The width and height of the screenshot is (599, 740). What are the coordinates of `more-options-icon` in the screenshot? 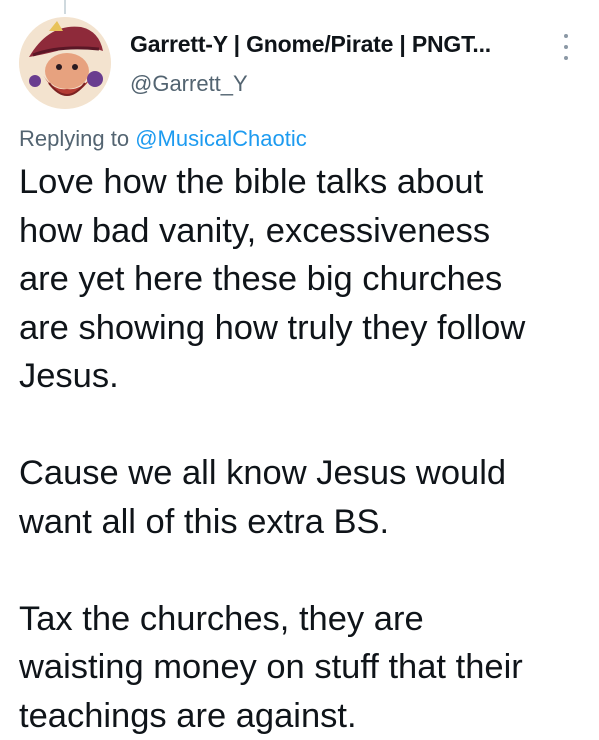 It's located at (566, 47).